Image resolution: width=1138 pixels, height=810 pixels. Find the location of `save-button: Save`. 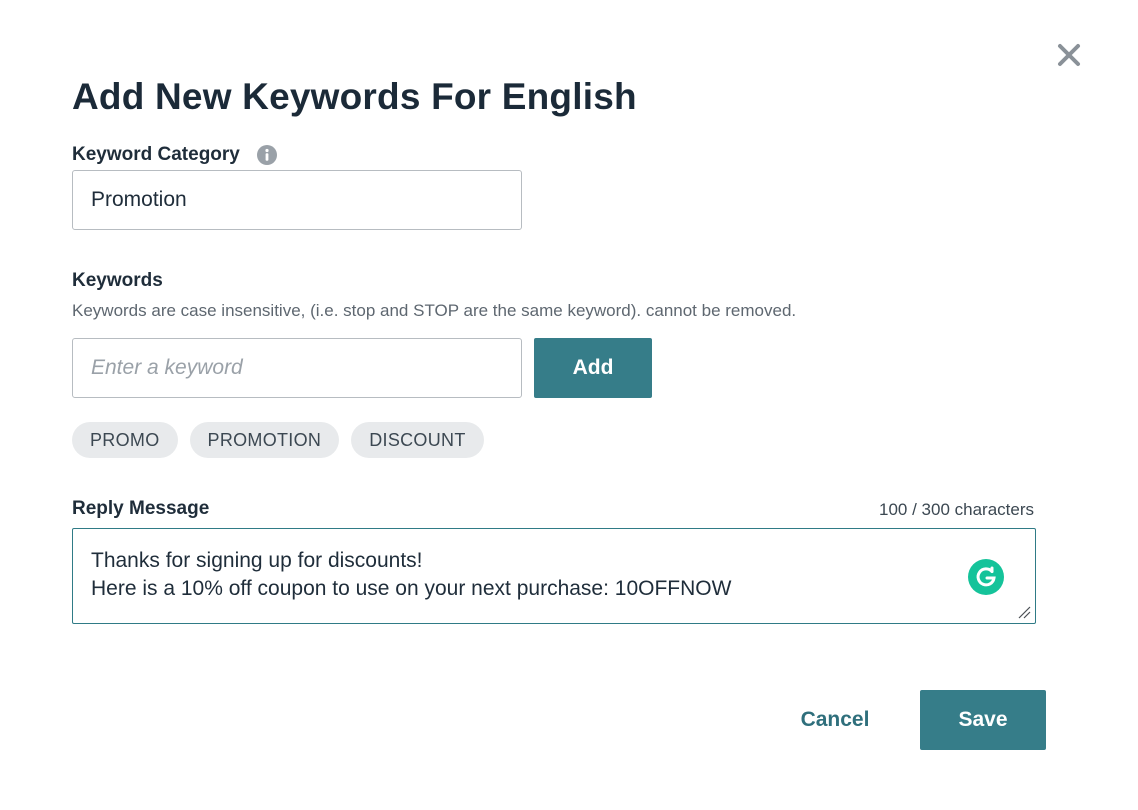

save-button: Save is located at coordinates (983, 720).